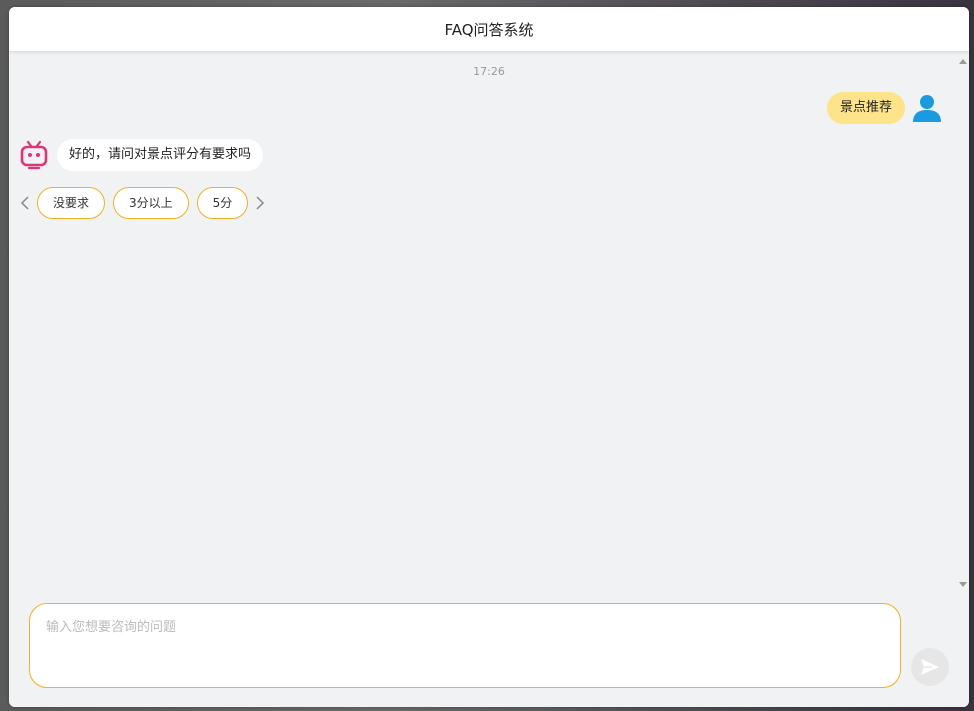 Image resolution: width=974 pixels, height=711 pixels. Describe the element at coordinates (151, 203) in the screenshot. I see `option-button-3-plus: 3分以上` at that location.